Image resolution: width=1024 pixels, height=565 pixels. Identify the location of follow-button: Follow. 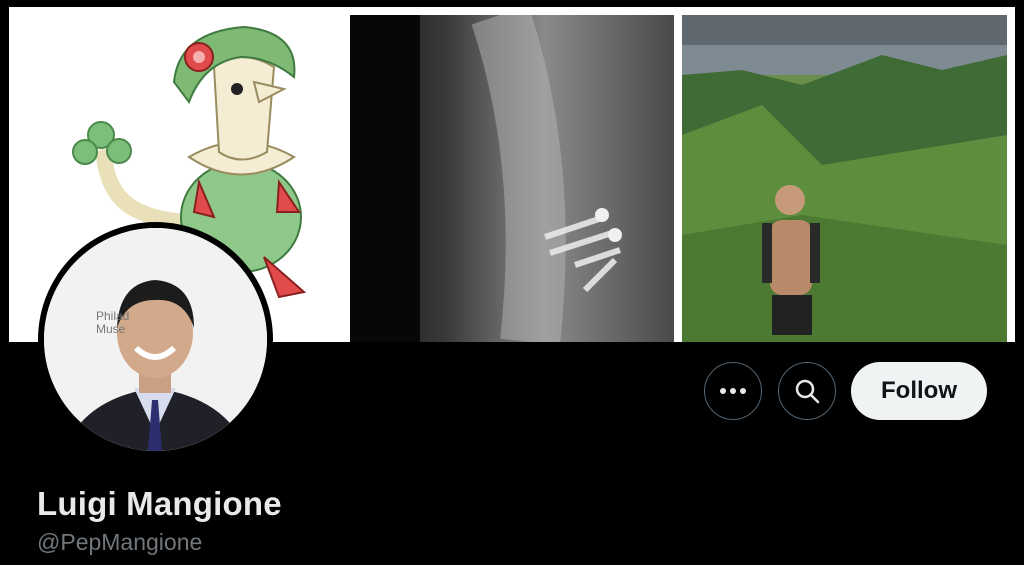
(919, 391).